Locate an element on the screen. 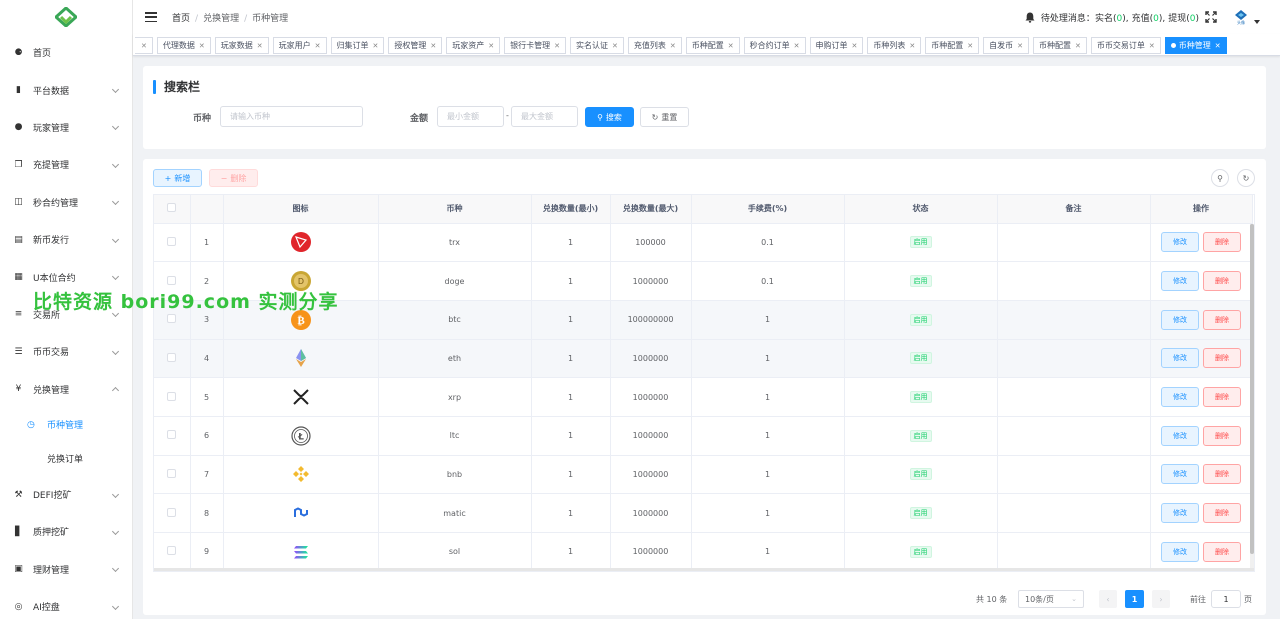 This screenshot has width=1280, height=619. tag-14: 币种配置 ✕ is located at coordinates (952, 45).